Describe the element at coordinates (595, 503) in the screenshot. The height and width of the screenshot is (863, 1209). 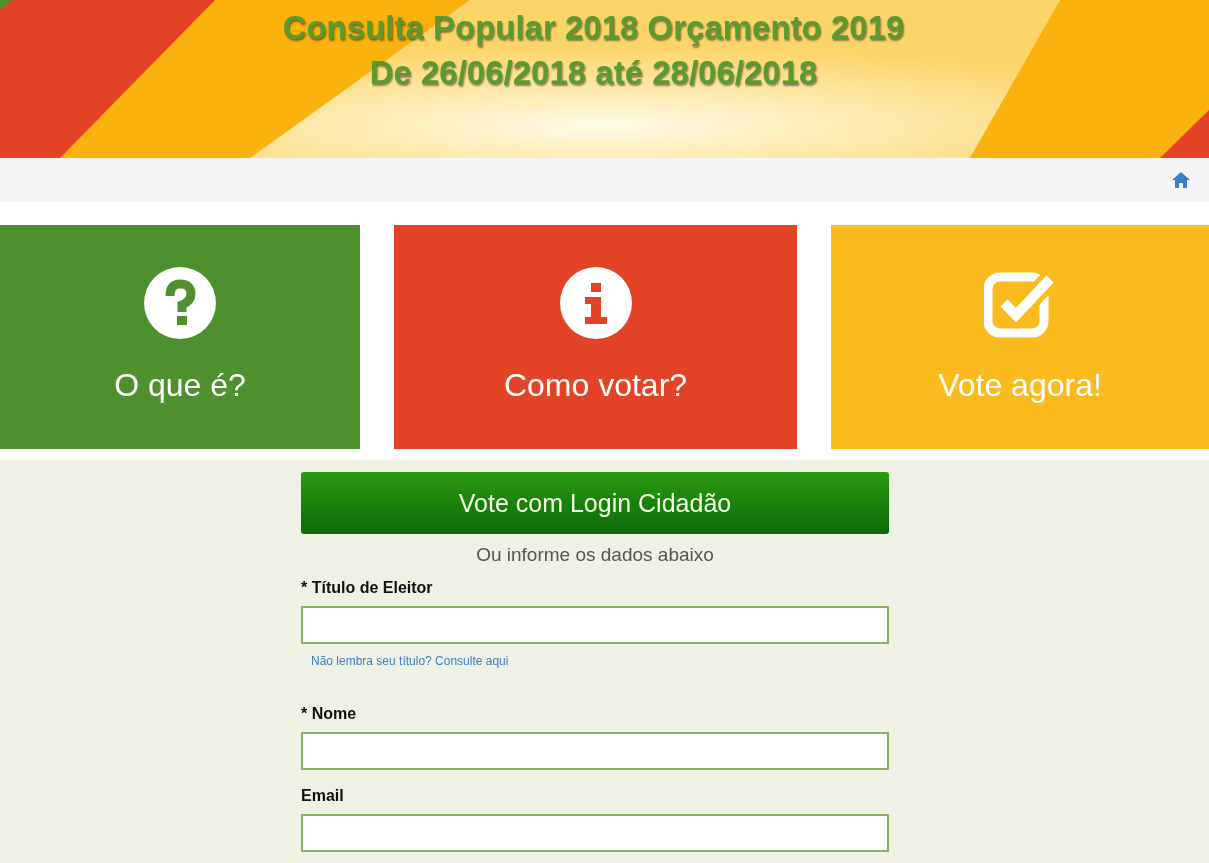
I see `login-button: Vote com Login Cidadão` at that location.